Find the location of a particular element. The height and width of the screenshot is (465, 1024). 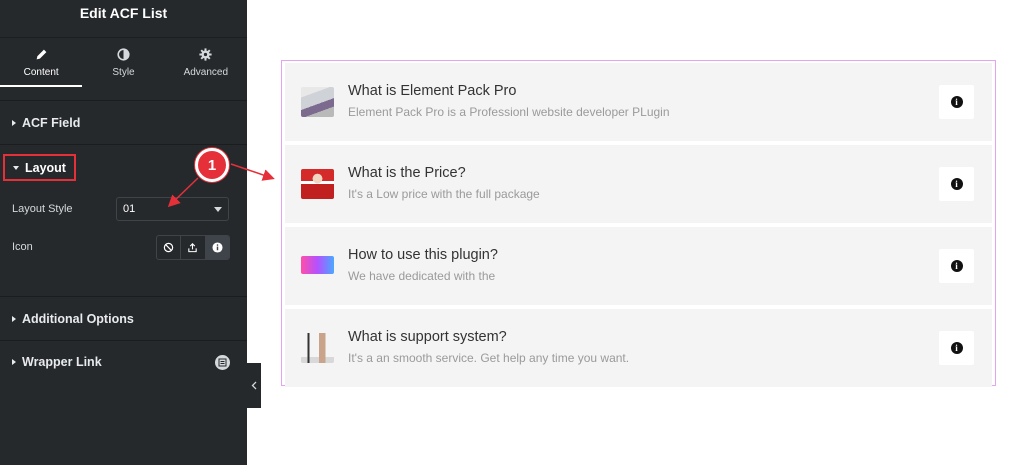

tab-content-label: Content is located at coordinates (41, 72).